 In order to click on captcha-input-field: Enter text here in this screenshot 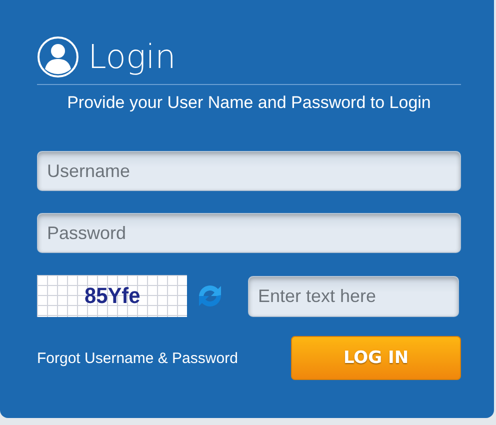, I will do `click(353, 296)`.